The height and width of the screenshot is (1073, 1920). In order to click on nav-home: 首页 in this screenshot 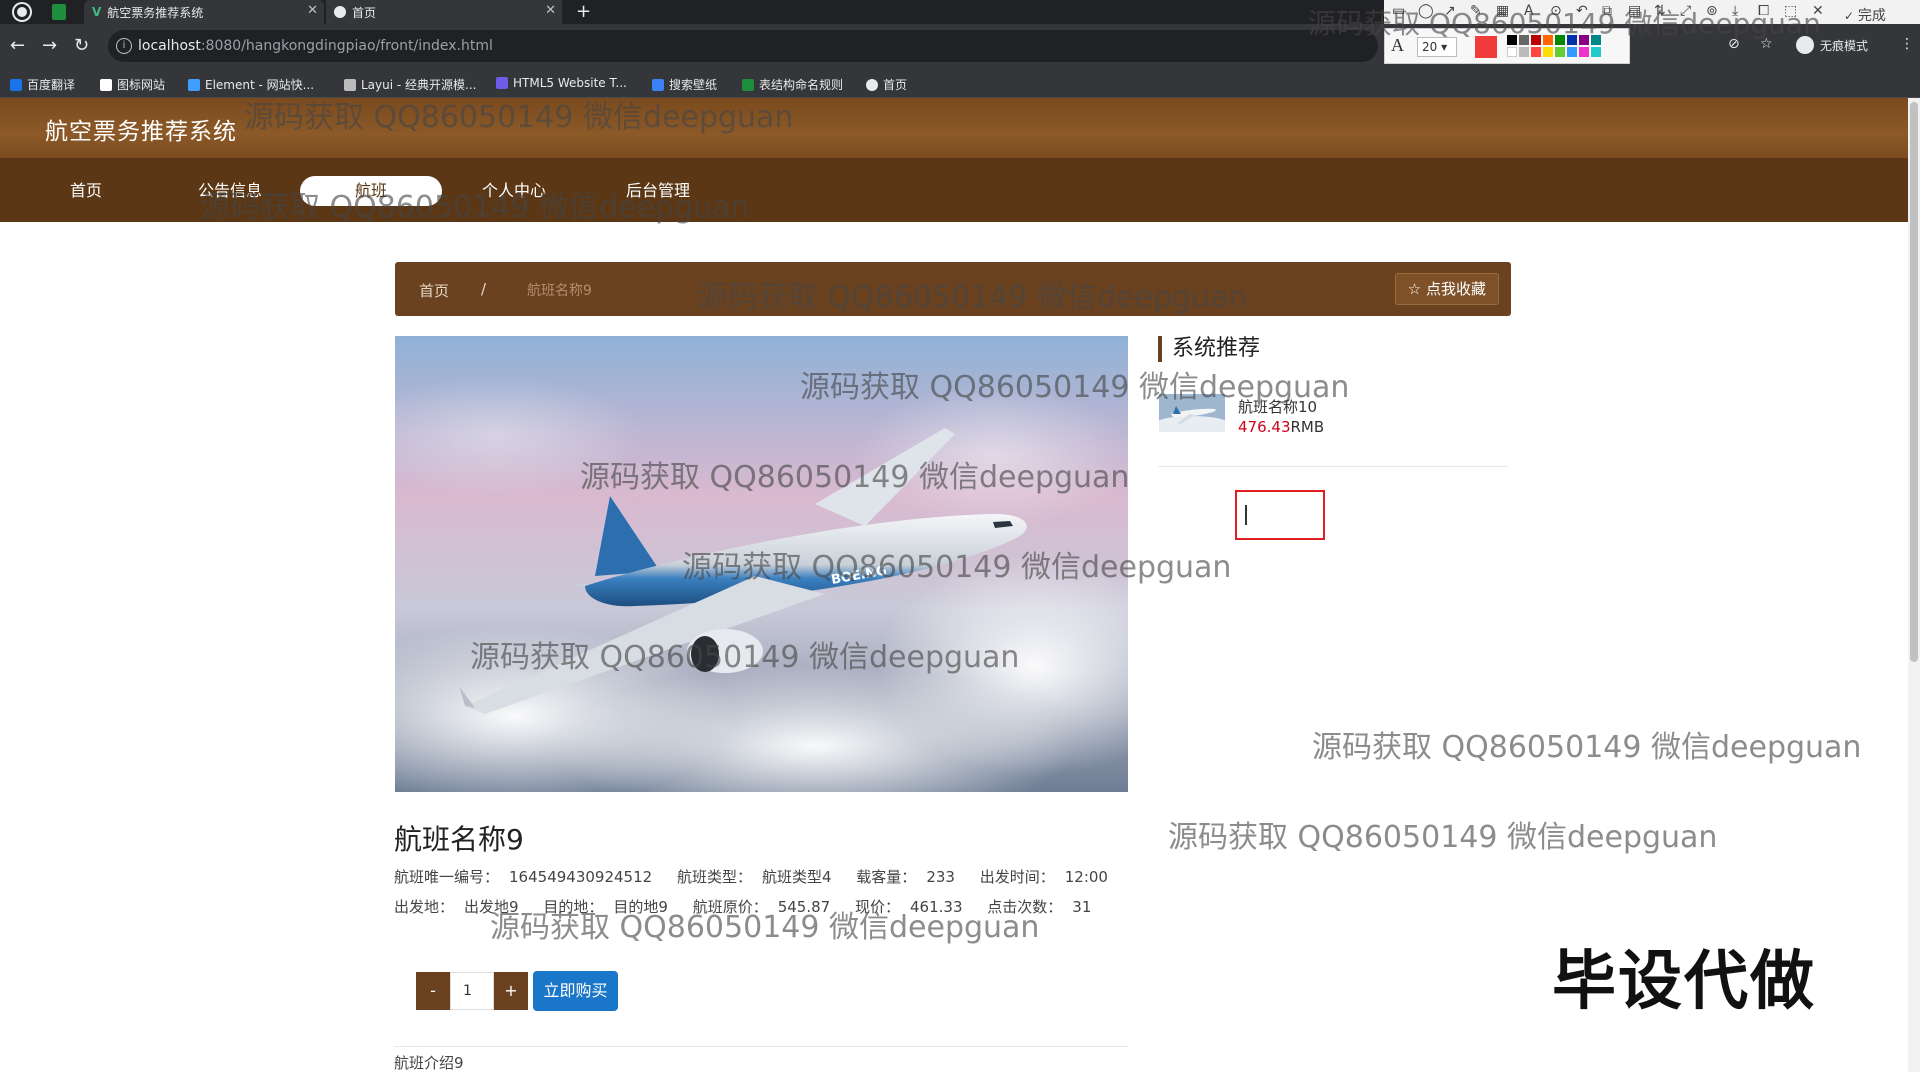, I will do `click(86, 191)`.